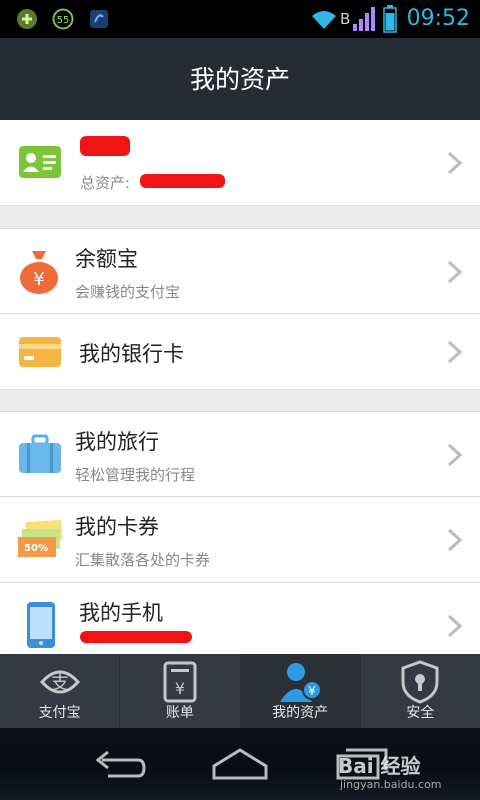 The image size is (480, 800). I want to click on home-icon, so click(240, 764).